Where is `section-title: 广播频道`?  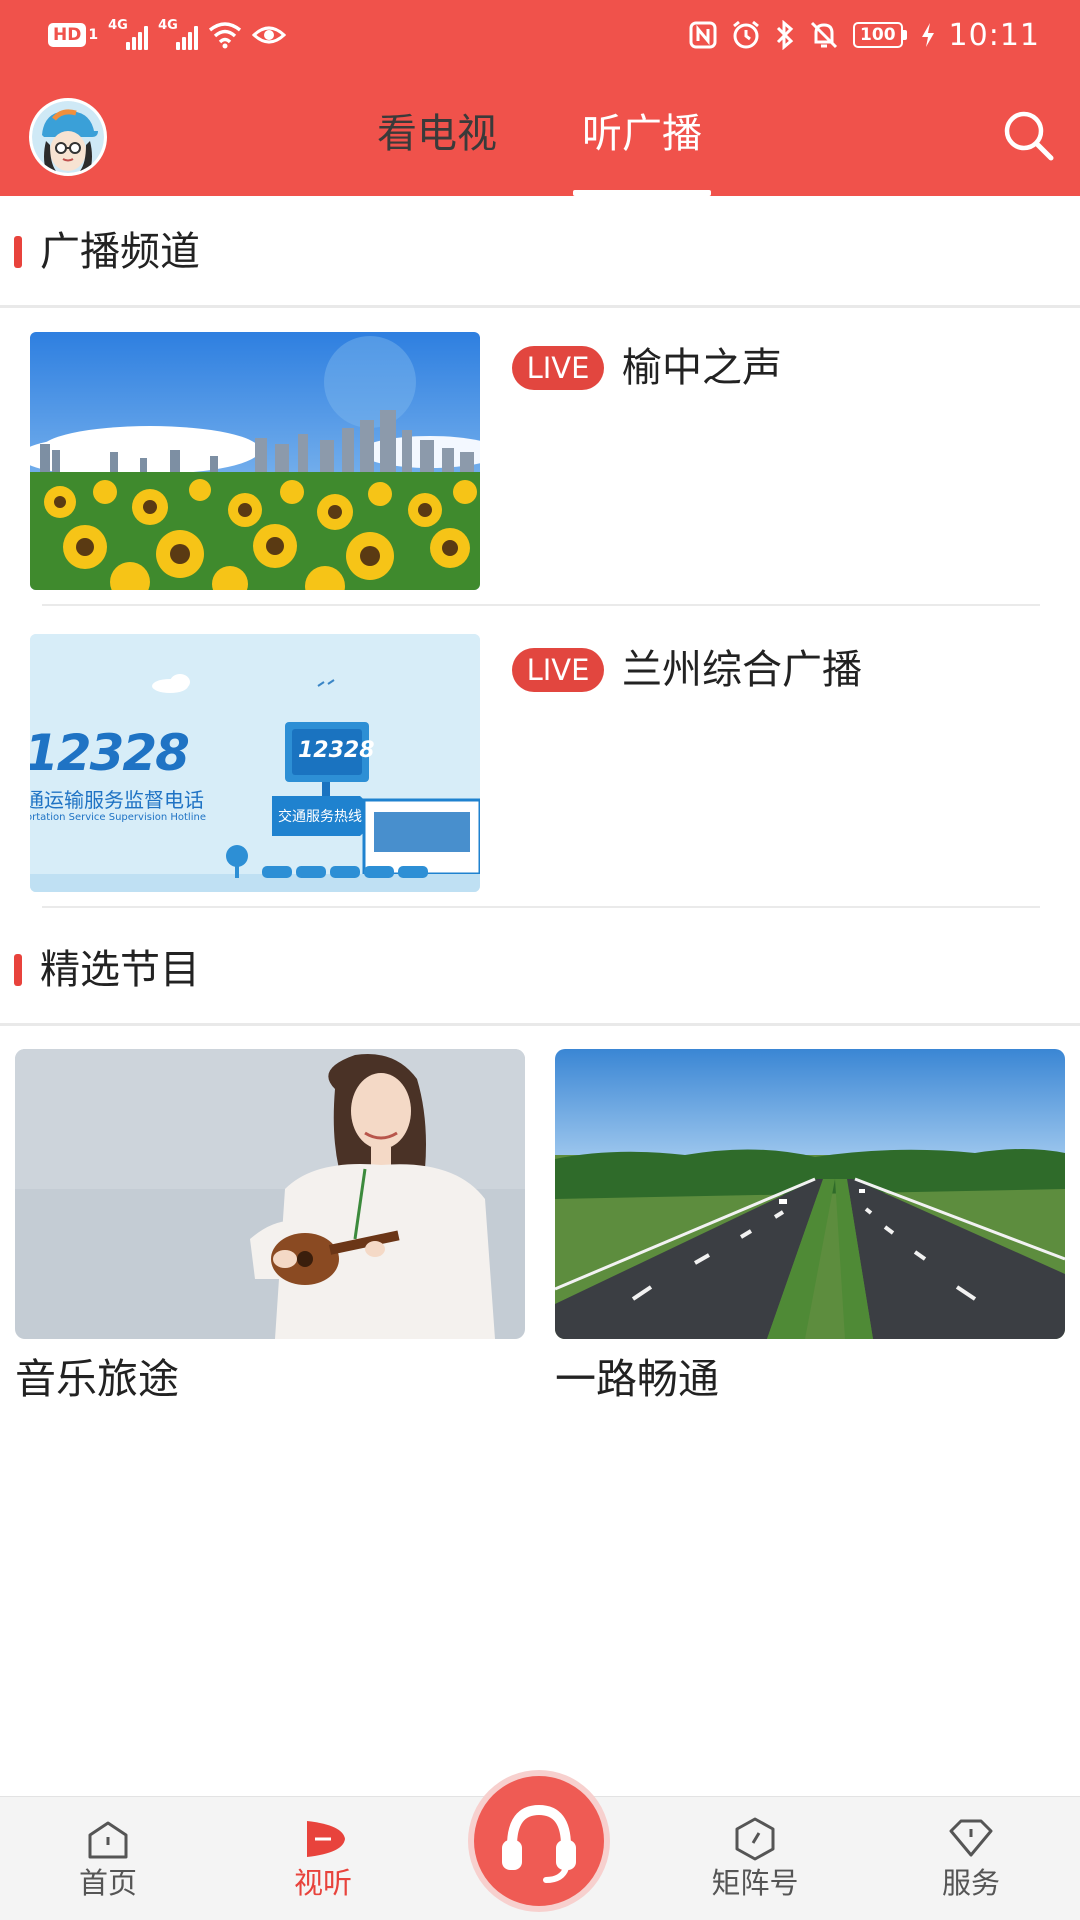
section-title: 广播频道 is located at coordinates (120, 252).